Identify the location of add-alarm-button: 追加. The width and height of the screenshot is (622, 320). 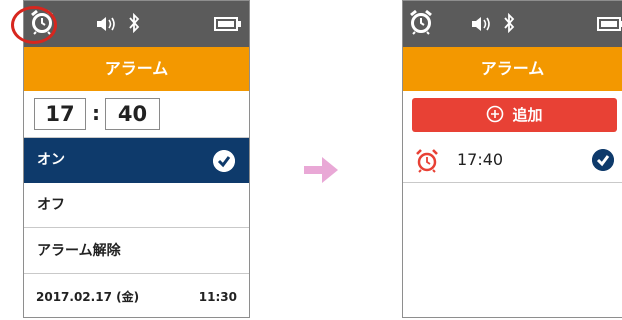
(514, 115).